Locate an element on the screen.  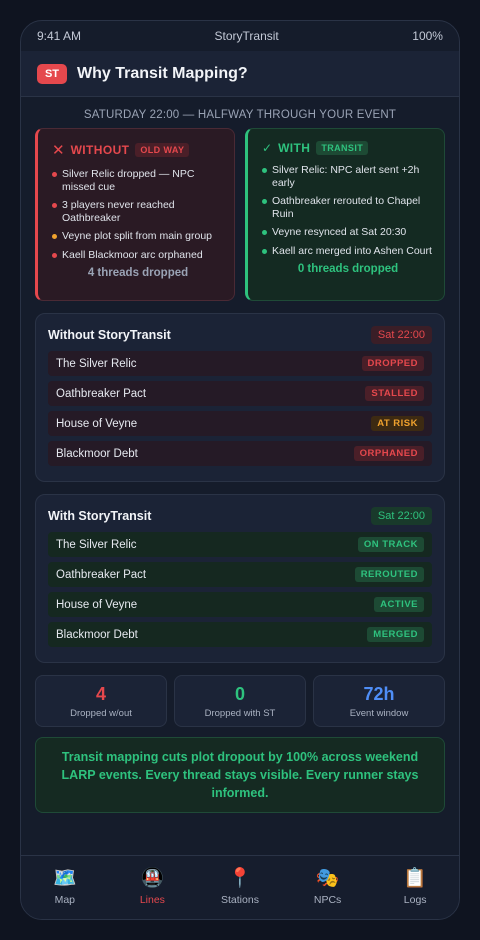
list-item: Oathbreaker rerouted to Chapel Ruin is located at coordinates (348, 207).